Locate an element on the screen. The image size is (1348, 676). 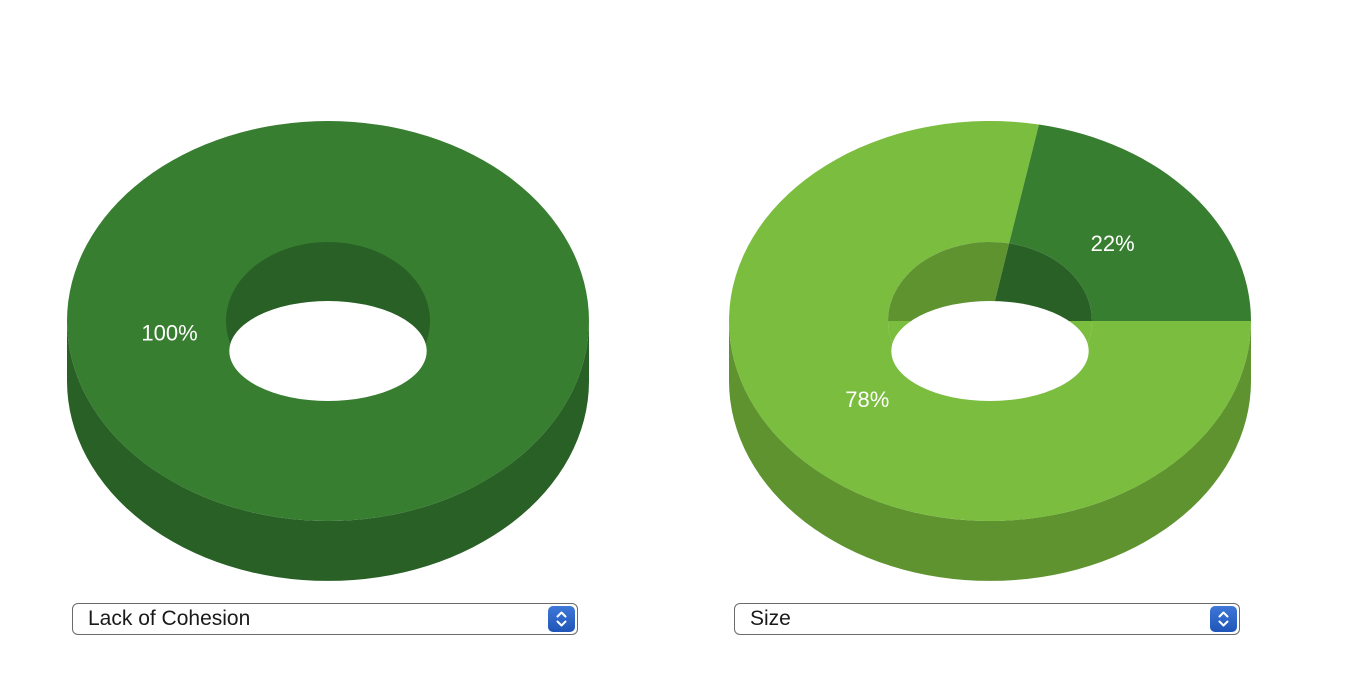
slice-label-0: 78% is located at coordinates (867, 399).